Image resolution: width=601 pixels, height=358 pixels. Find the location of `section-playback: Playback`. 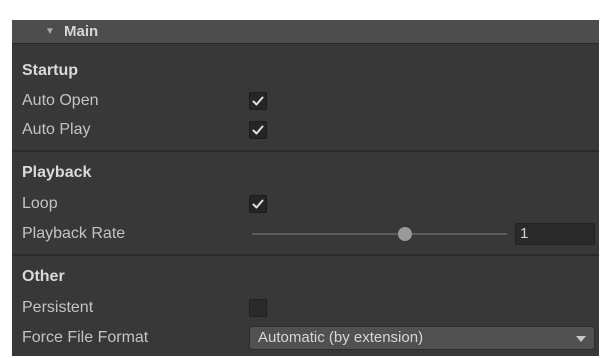

section-playback: Playback is located at coordinates (305, 173).